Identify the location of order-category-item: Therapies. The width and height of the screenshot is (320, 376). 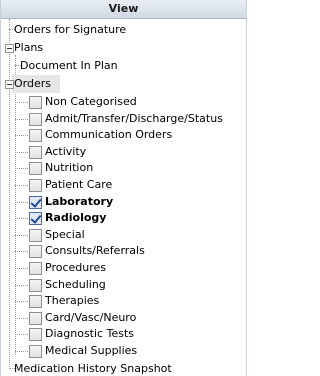
(123, 301).